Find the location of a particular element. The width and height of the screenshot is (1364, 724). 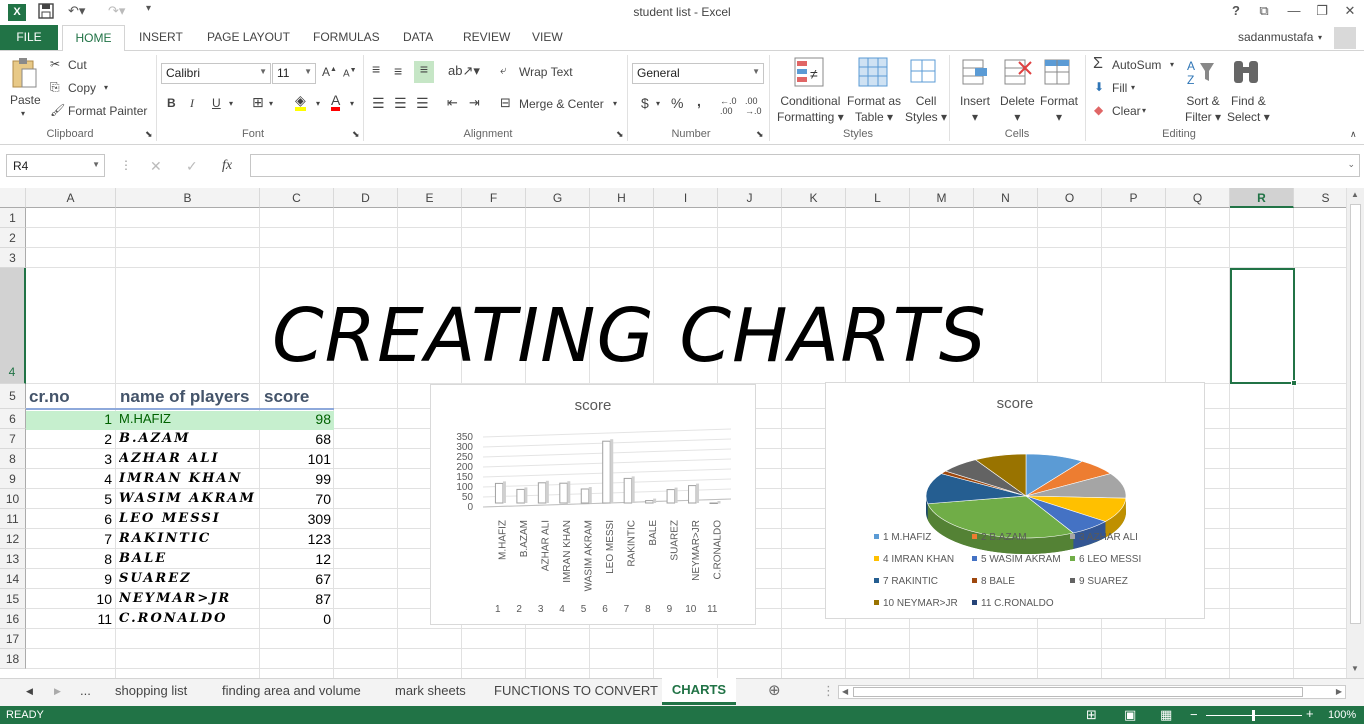

clear-button: Clear is located at coordinates (1126, 111).